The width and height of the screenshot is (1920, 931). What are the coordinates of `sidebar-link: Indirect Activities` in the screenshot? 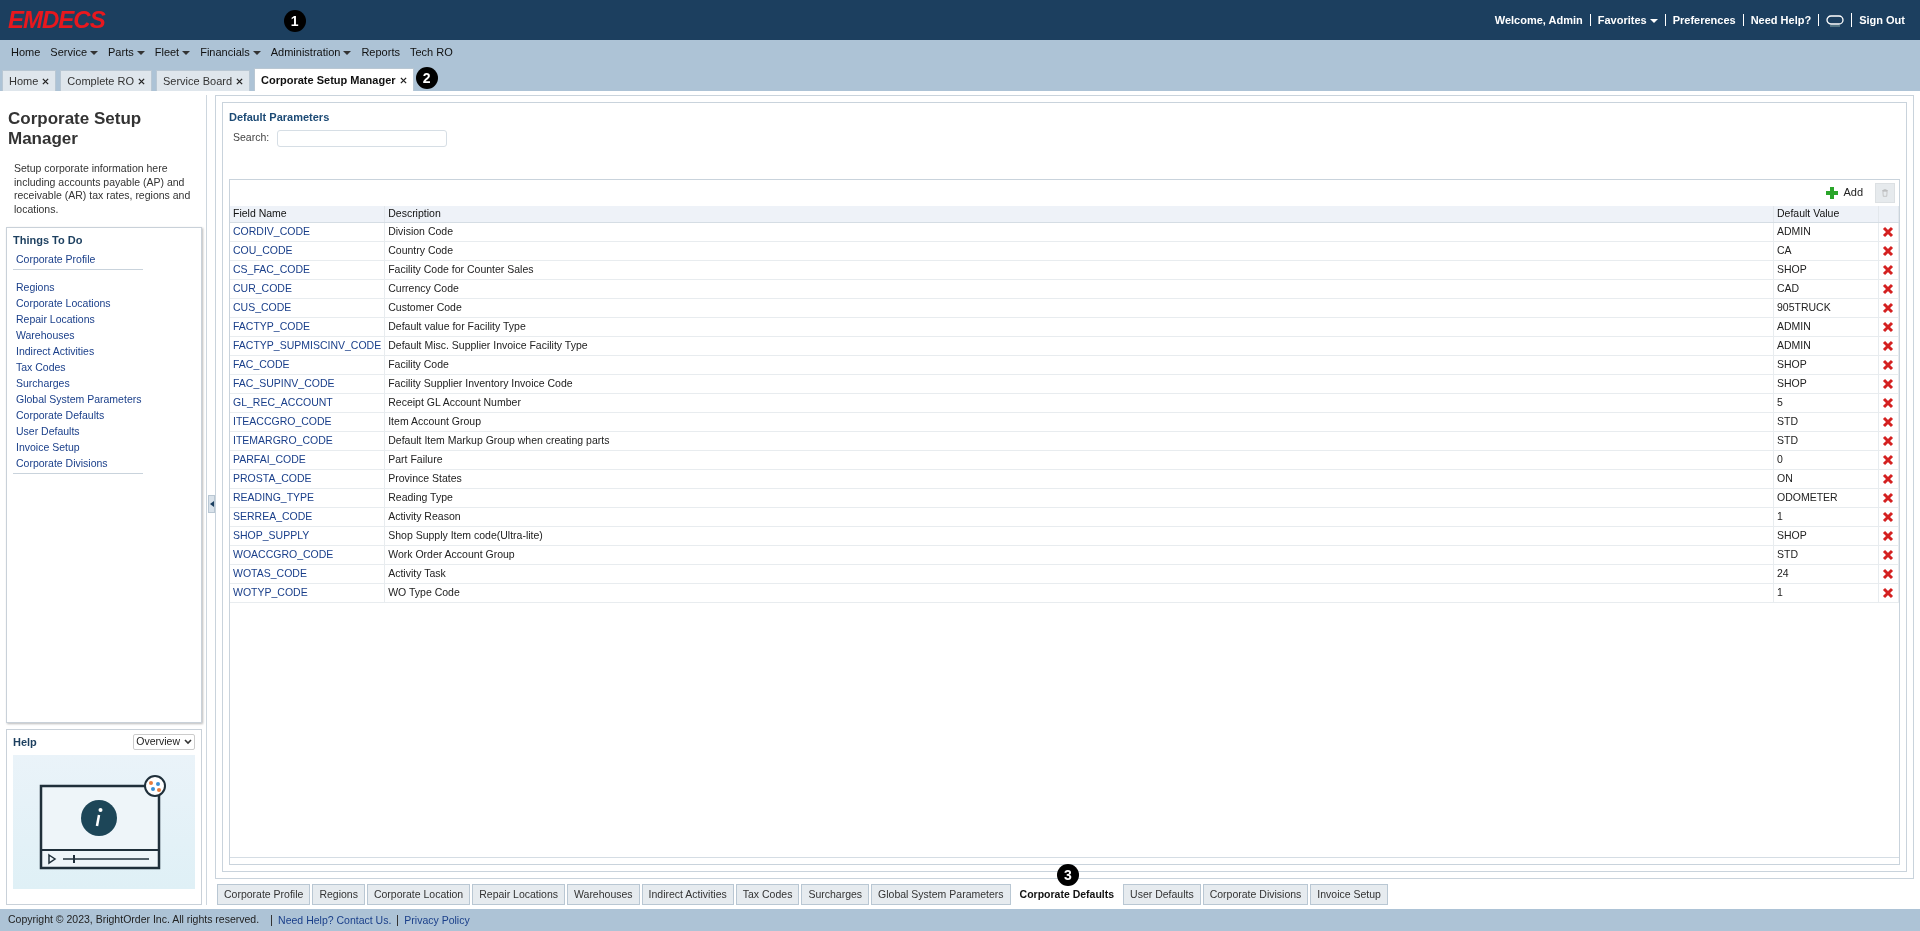 It's located at (78, 350).